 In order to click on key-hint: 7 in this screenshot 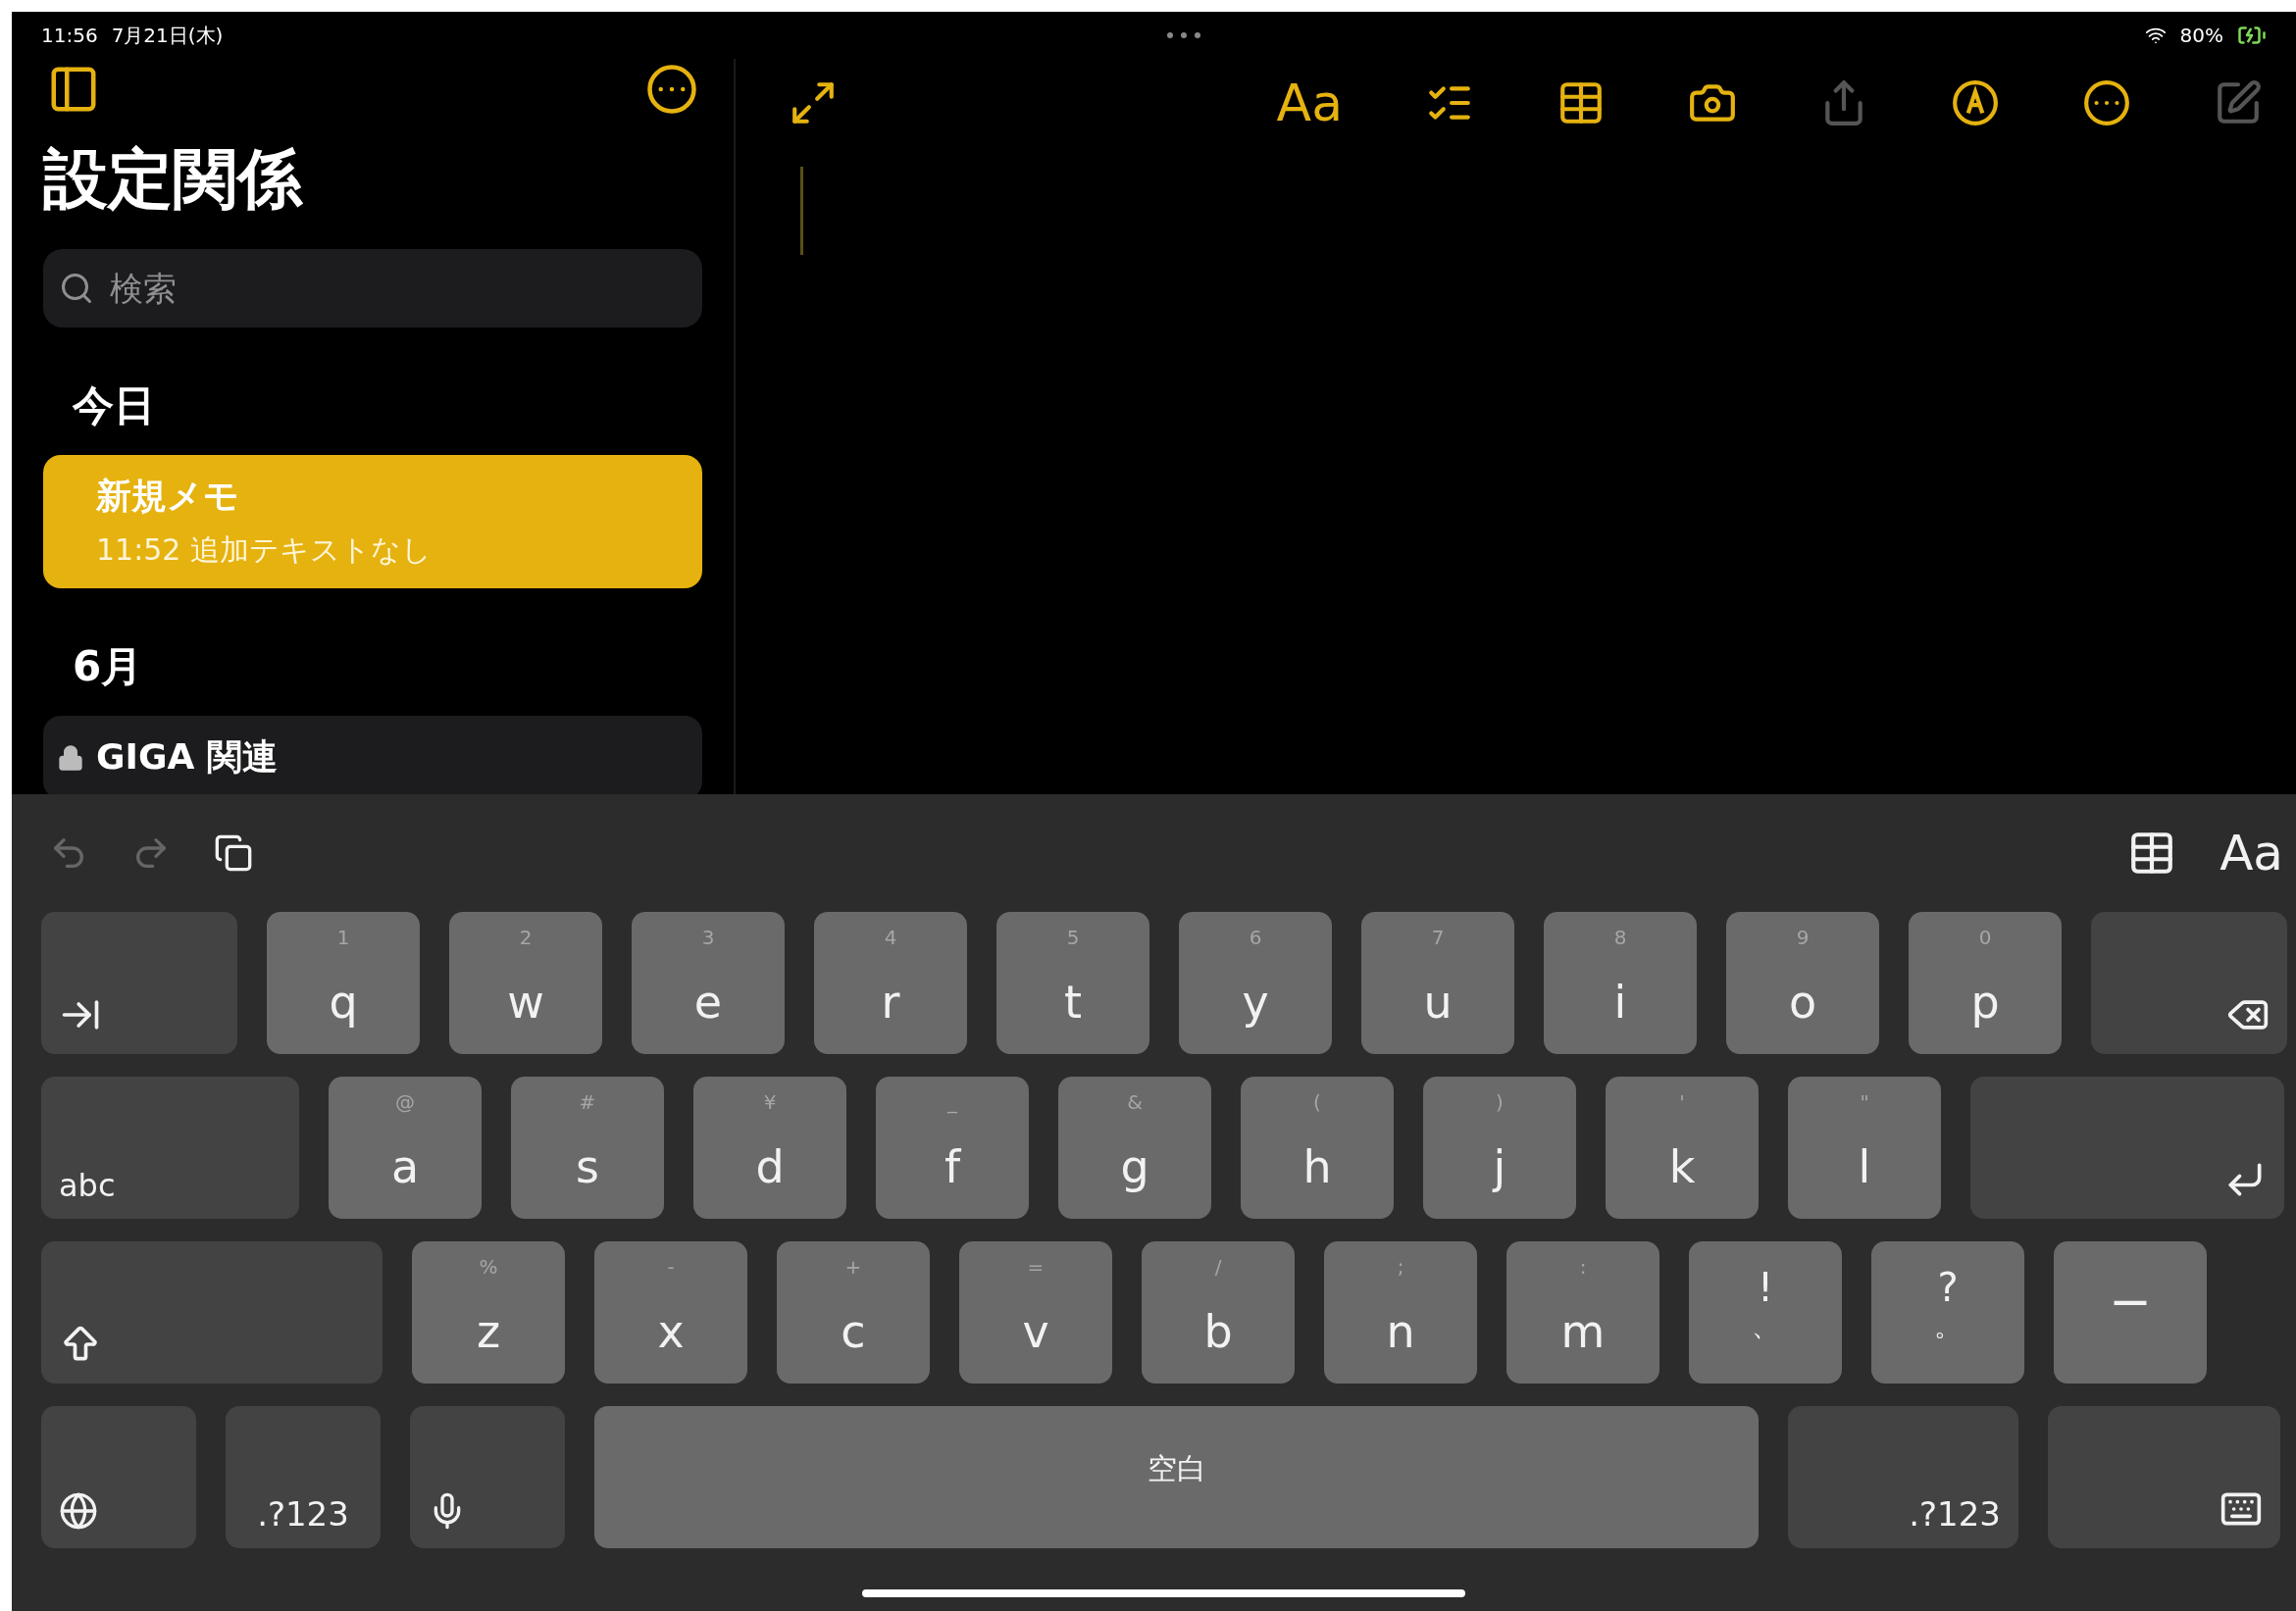, I will do `click(1438, 937)`.